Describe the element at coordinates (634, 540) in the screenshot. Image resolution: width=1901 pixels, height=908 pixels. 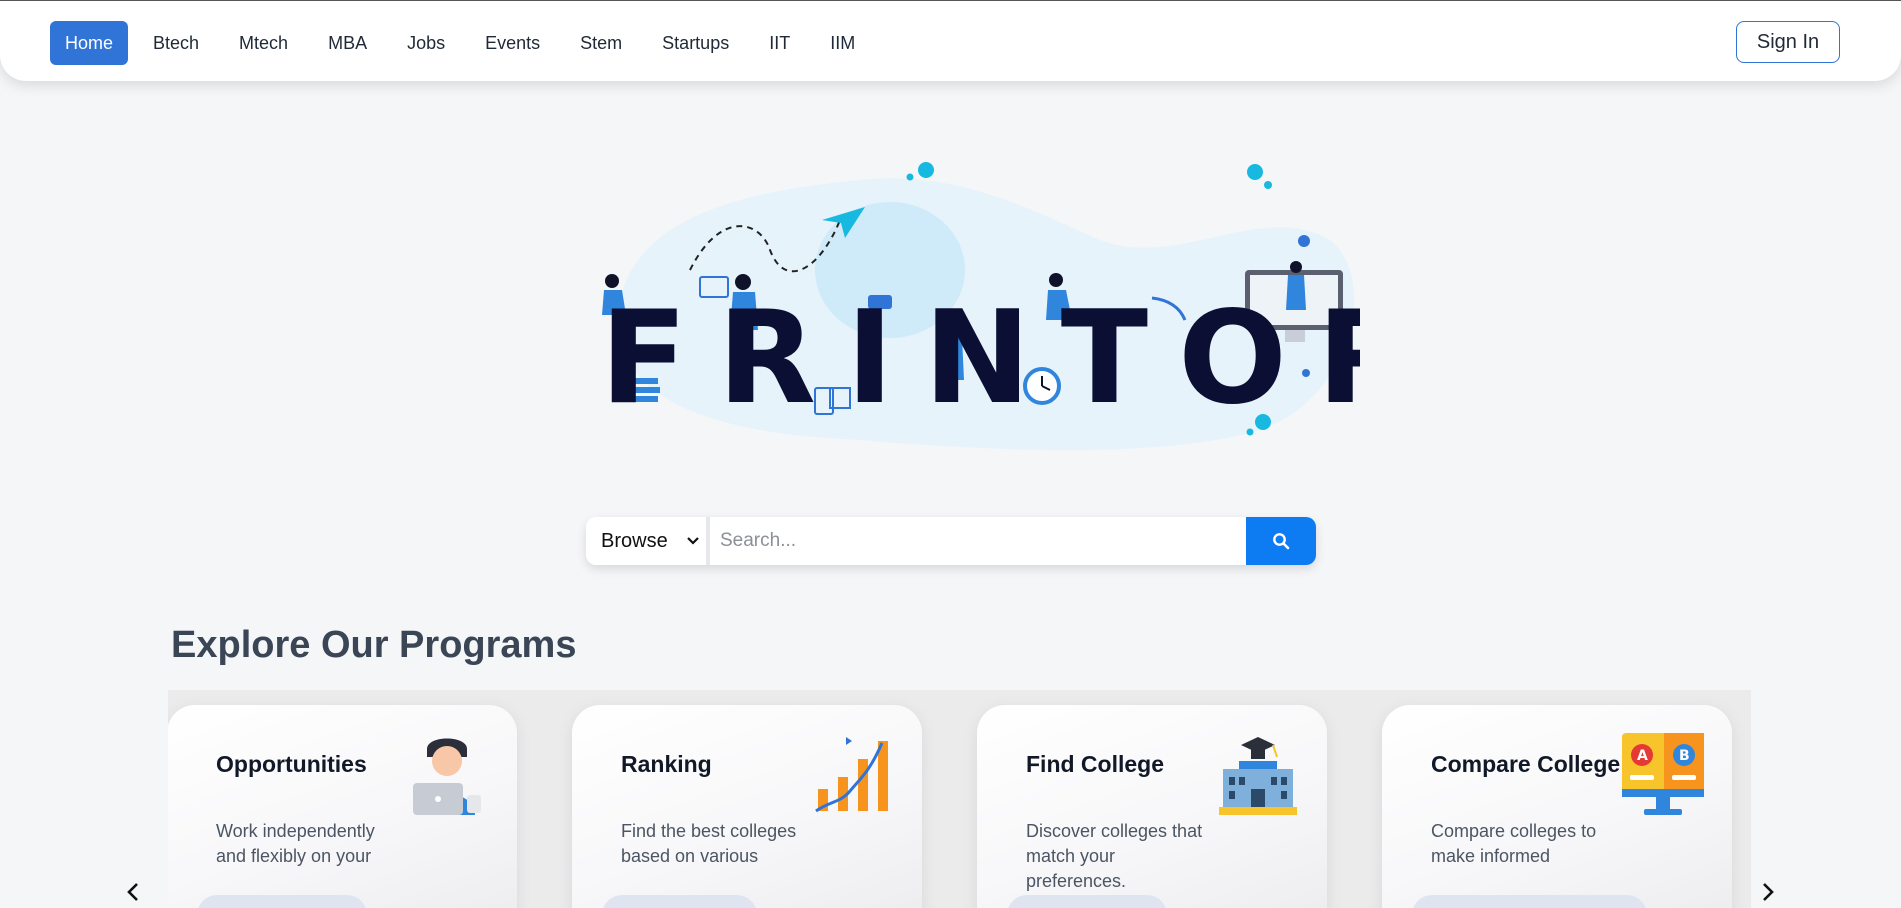
I see `browse-select-label: Browse` at that location.